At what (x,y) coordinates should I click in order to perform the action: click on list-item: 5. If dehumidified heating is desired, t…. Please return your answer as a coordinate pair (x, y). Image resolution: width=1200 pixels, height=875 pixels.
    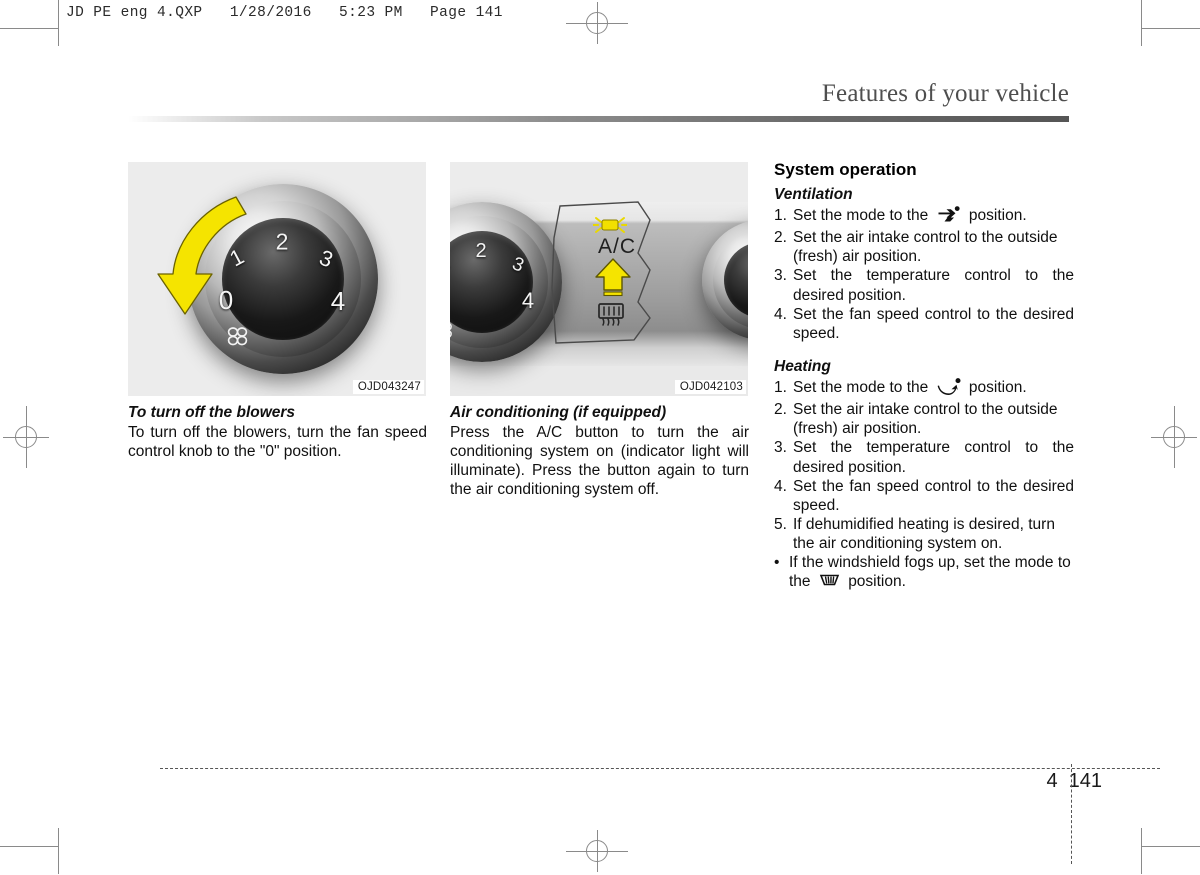
    Looking at the image, I should click on (924, 534).